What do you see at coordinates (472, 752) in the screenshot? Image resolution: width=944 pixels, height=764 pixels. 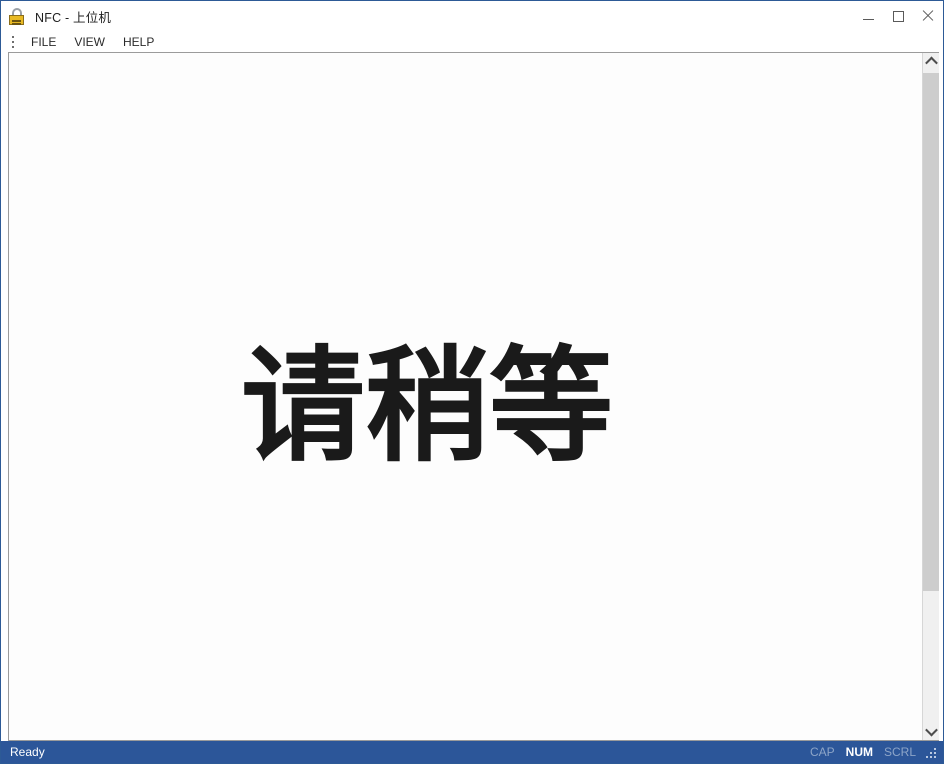 I see `status-bar: Ready CAP NUM SCRL` at bounding box center [472, 752].